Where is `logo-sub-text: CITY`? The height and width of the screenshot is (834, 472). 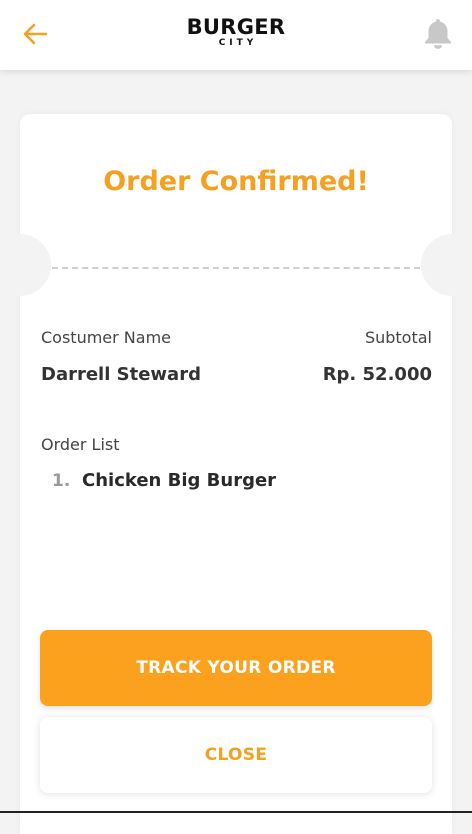
logo-sub-text: CITY is located at coordinates (238, 43).